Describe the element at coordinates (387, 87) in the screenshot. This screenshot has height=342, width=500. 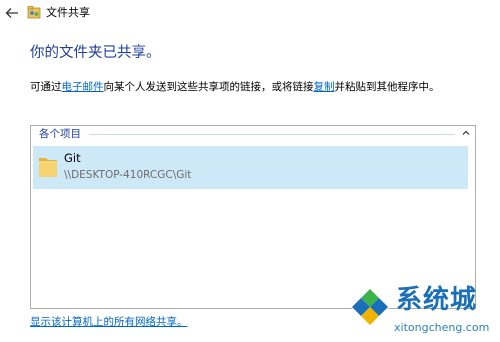
I see `desc-text-3: 并粘贴到其他程序中。` at that location.